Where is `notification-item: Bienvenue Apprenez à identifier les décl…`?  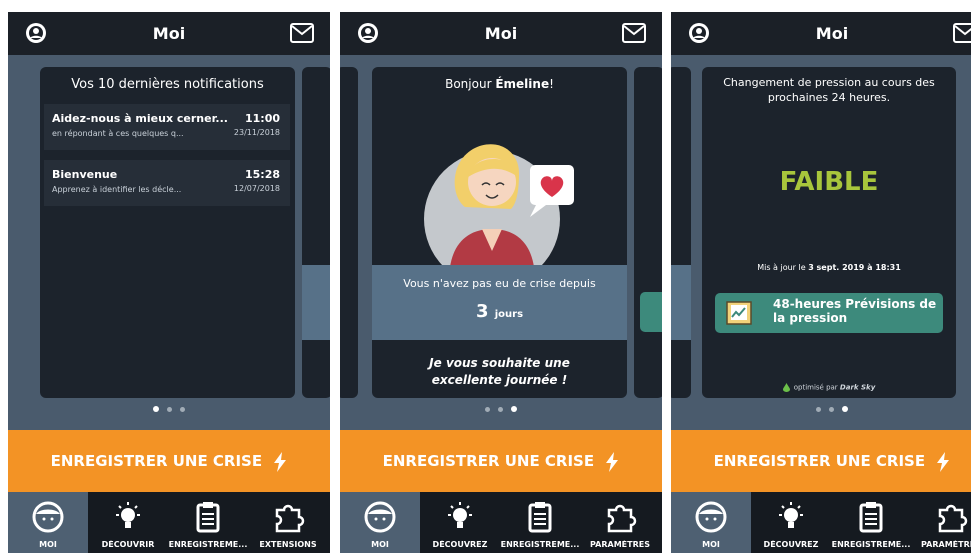 notification-item: Bienvenue Apprenez à identifier les décl… is located at coordinates (167, 183).